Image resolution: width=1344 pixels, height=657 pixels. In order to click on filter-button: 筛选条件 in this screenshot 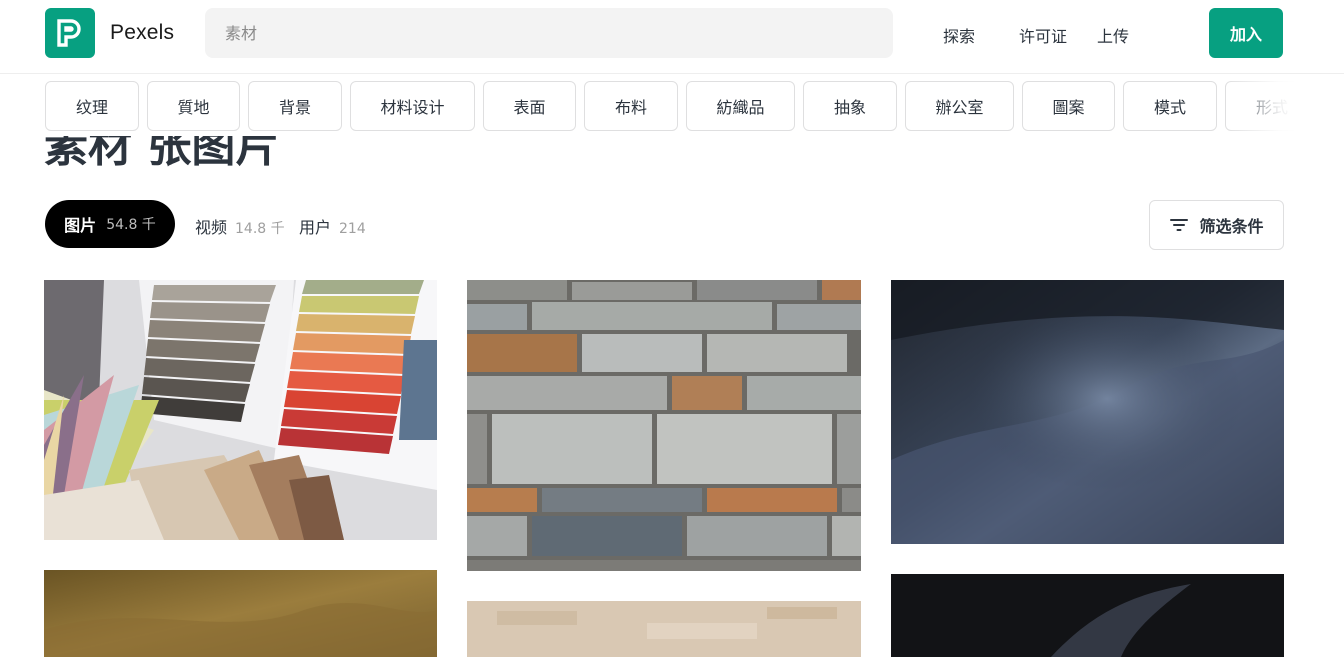, I will do `click(1216, 225)`.